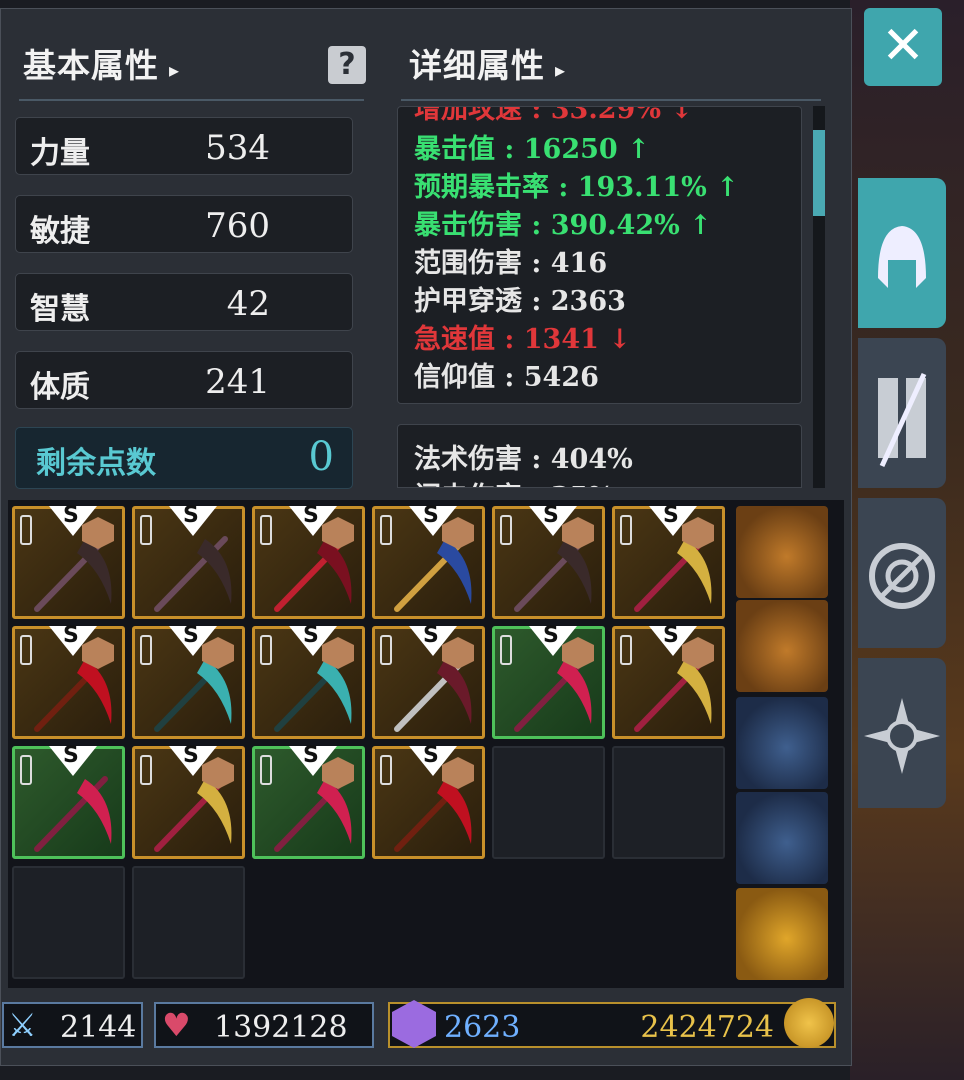 This screenshot has height=1080, width=964. Describe the element at coordinates (96, 463) in the screenshot. I see `remaining-label: 剩余点数` at that location.